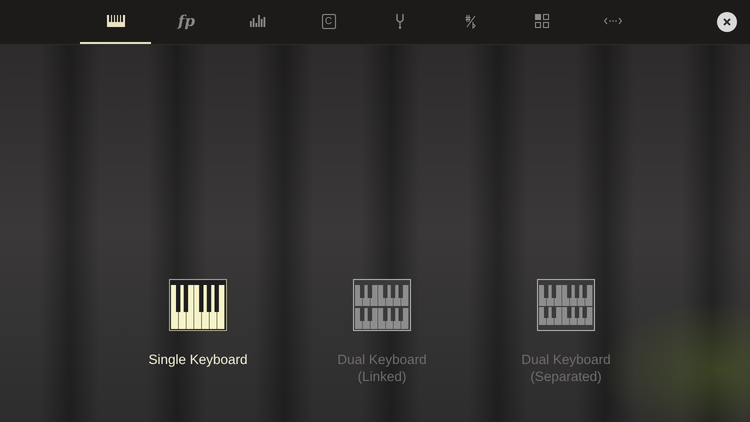  I want to click on mode-label: Dual Keyboard (Linked), so click(382, 368).